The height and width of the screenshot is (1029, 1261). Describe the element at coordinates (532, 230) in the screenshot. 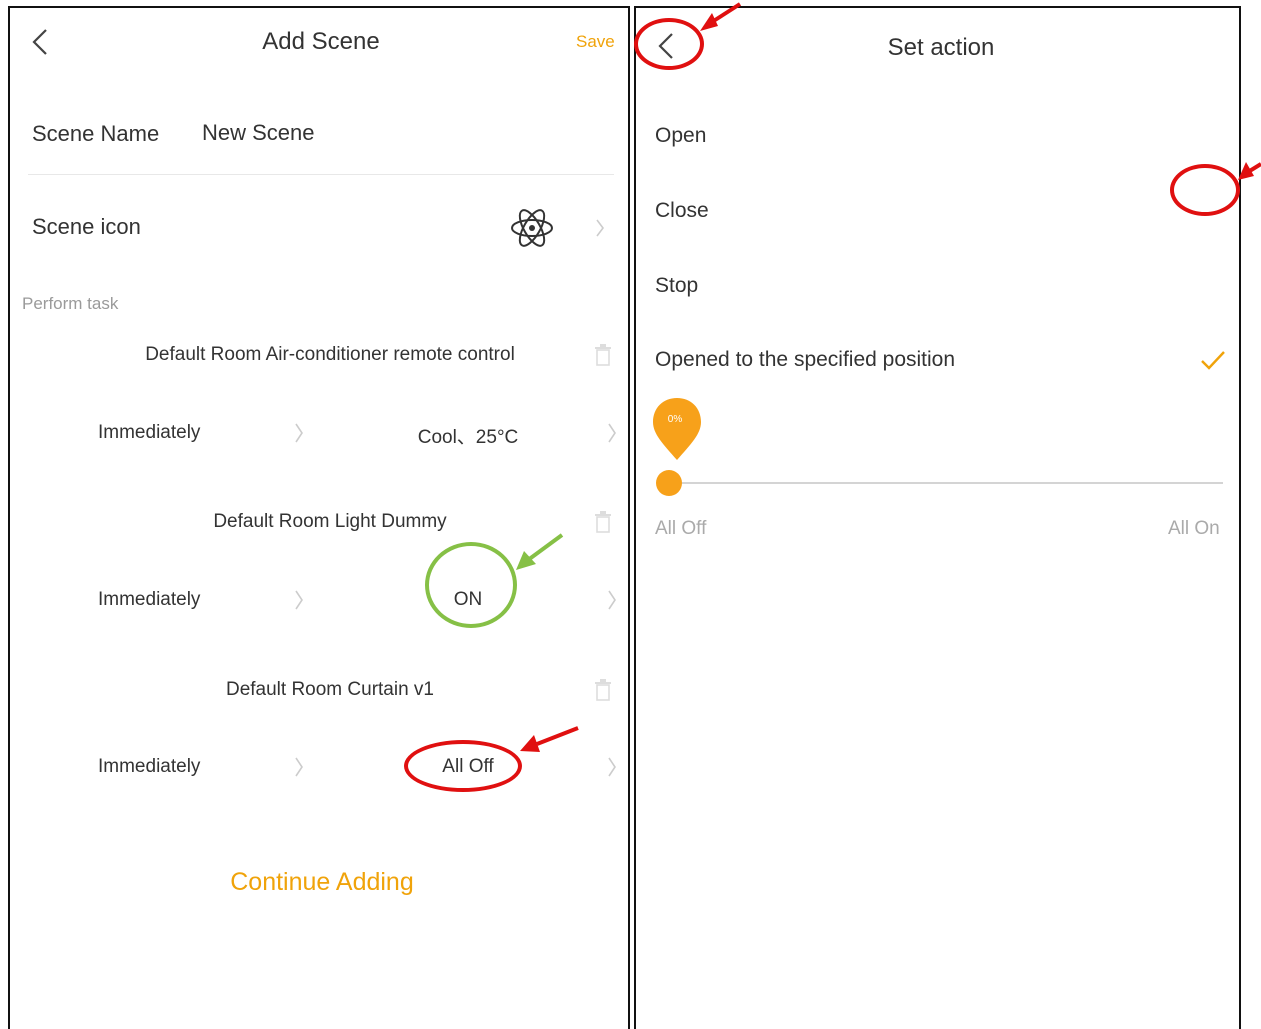

I see `atom-icon` at that location.